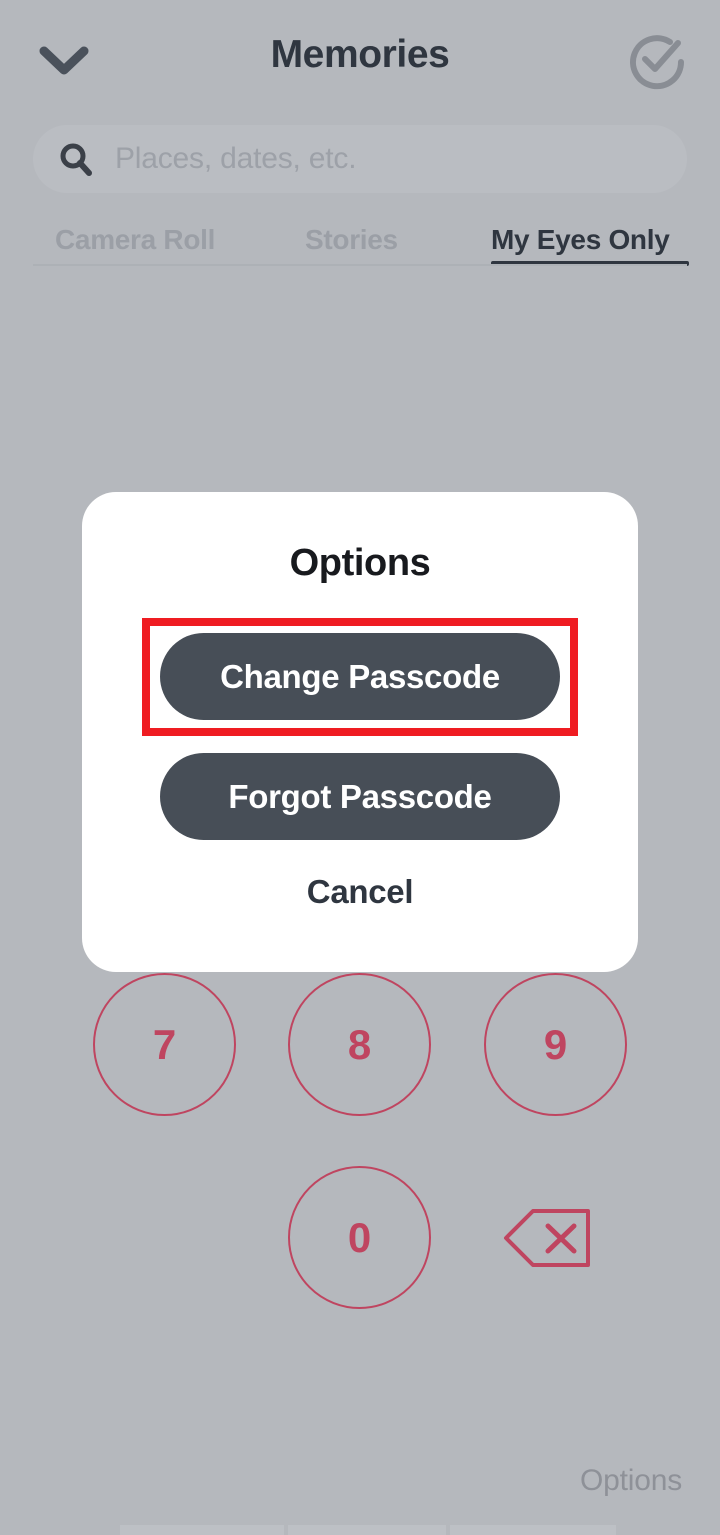 This screenshot has height=1535, width=720. Describe the element at coordinates (360, 892) in the screenshot. I see `cancel-button: Cancel` at that location.